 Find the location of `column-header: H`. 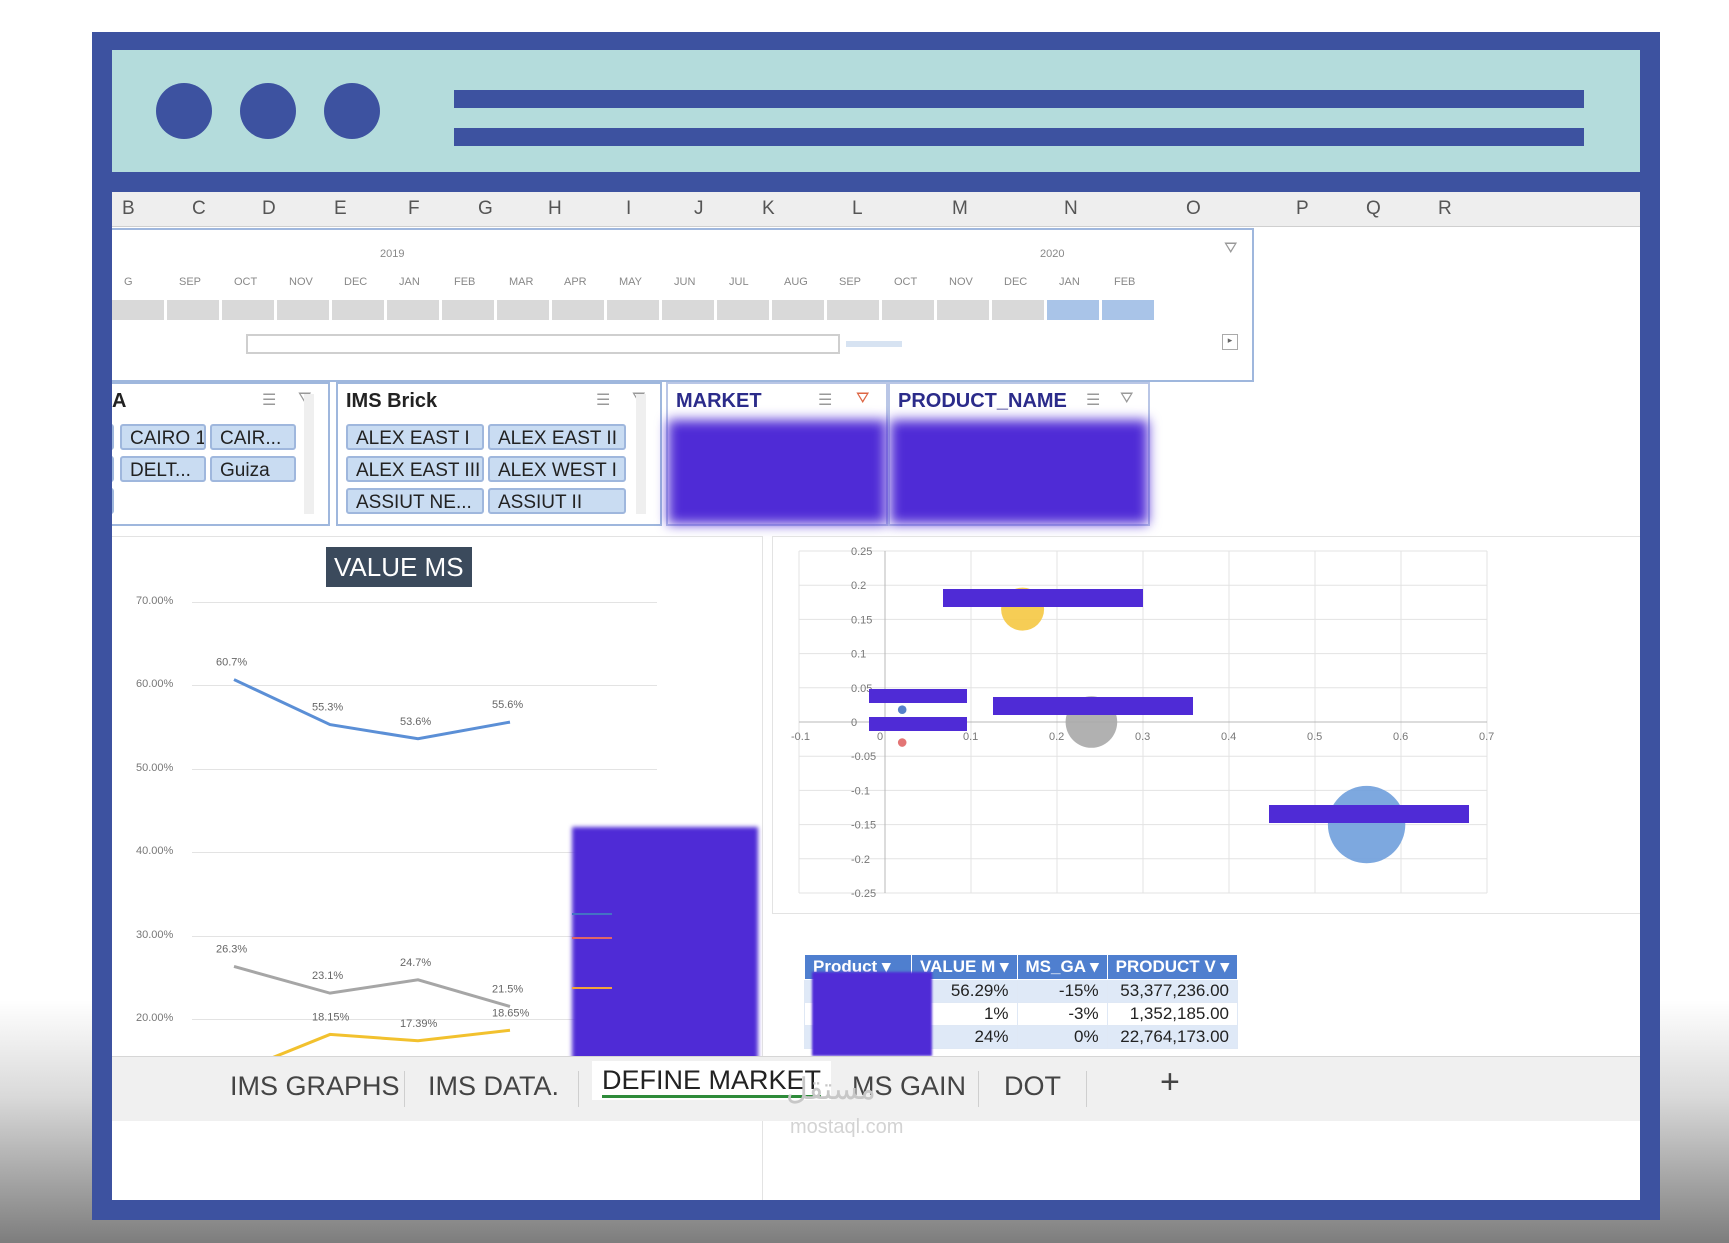

column-header: H is located at coordinates (555, 209).